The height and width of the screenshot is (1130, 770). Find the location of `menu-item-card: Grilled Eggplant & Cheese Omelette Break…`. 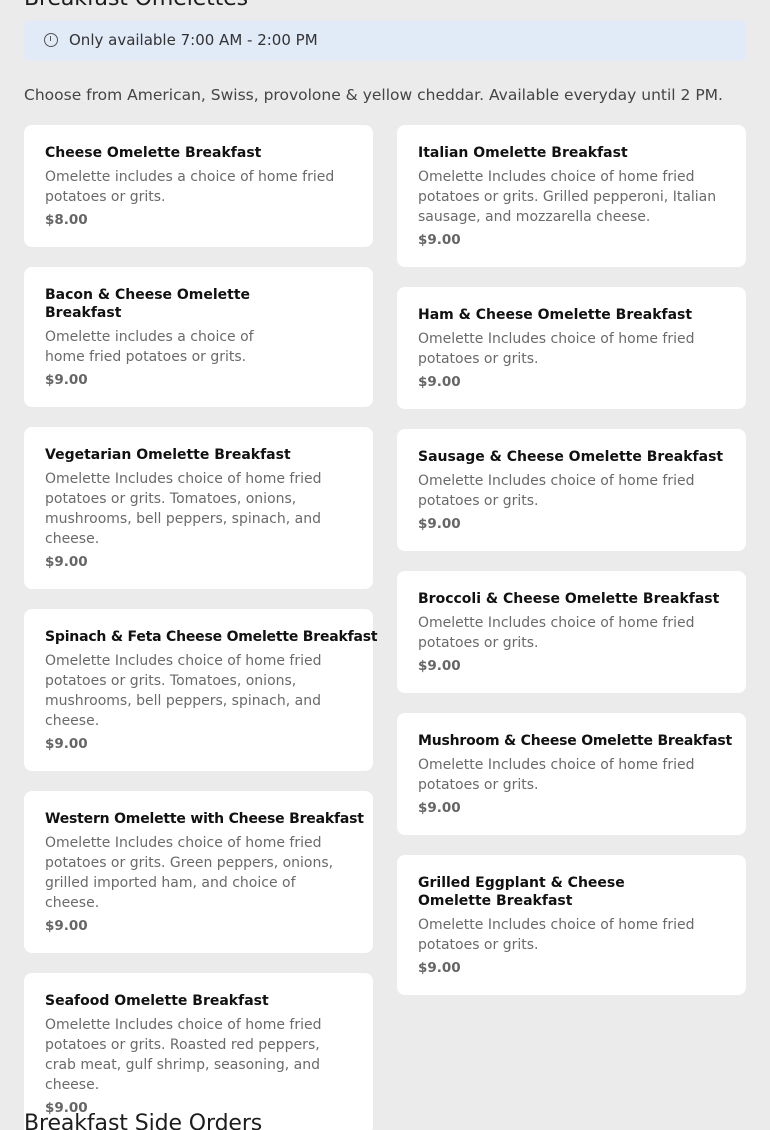

menu-item-card: Grilled Eggplant & Cheese Omelette Break… is located at coordinates (571, 925).